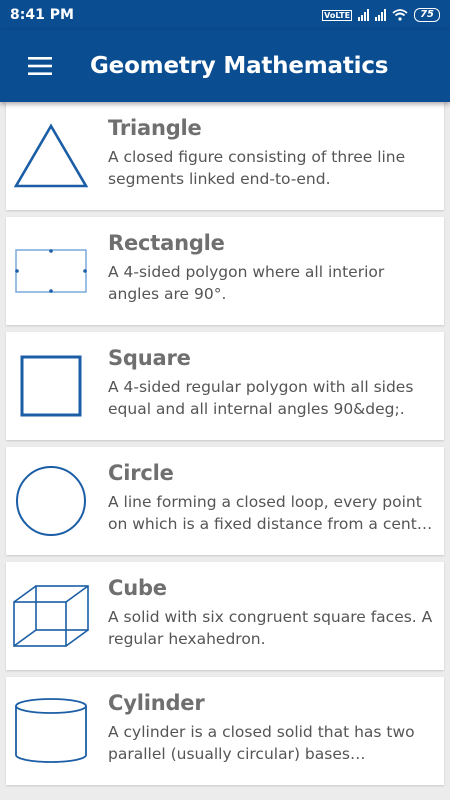  What do you see at coordinates (51, 731) in the screenshot?
I see `cylinder-icon` at bounding box center [51, 731].